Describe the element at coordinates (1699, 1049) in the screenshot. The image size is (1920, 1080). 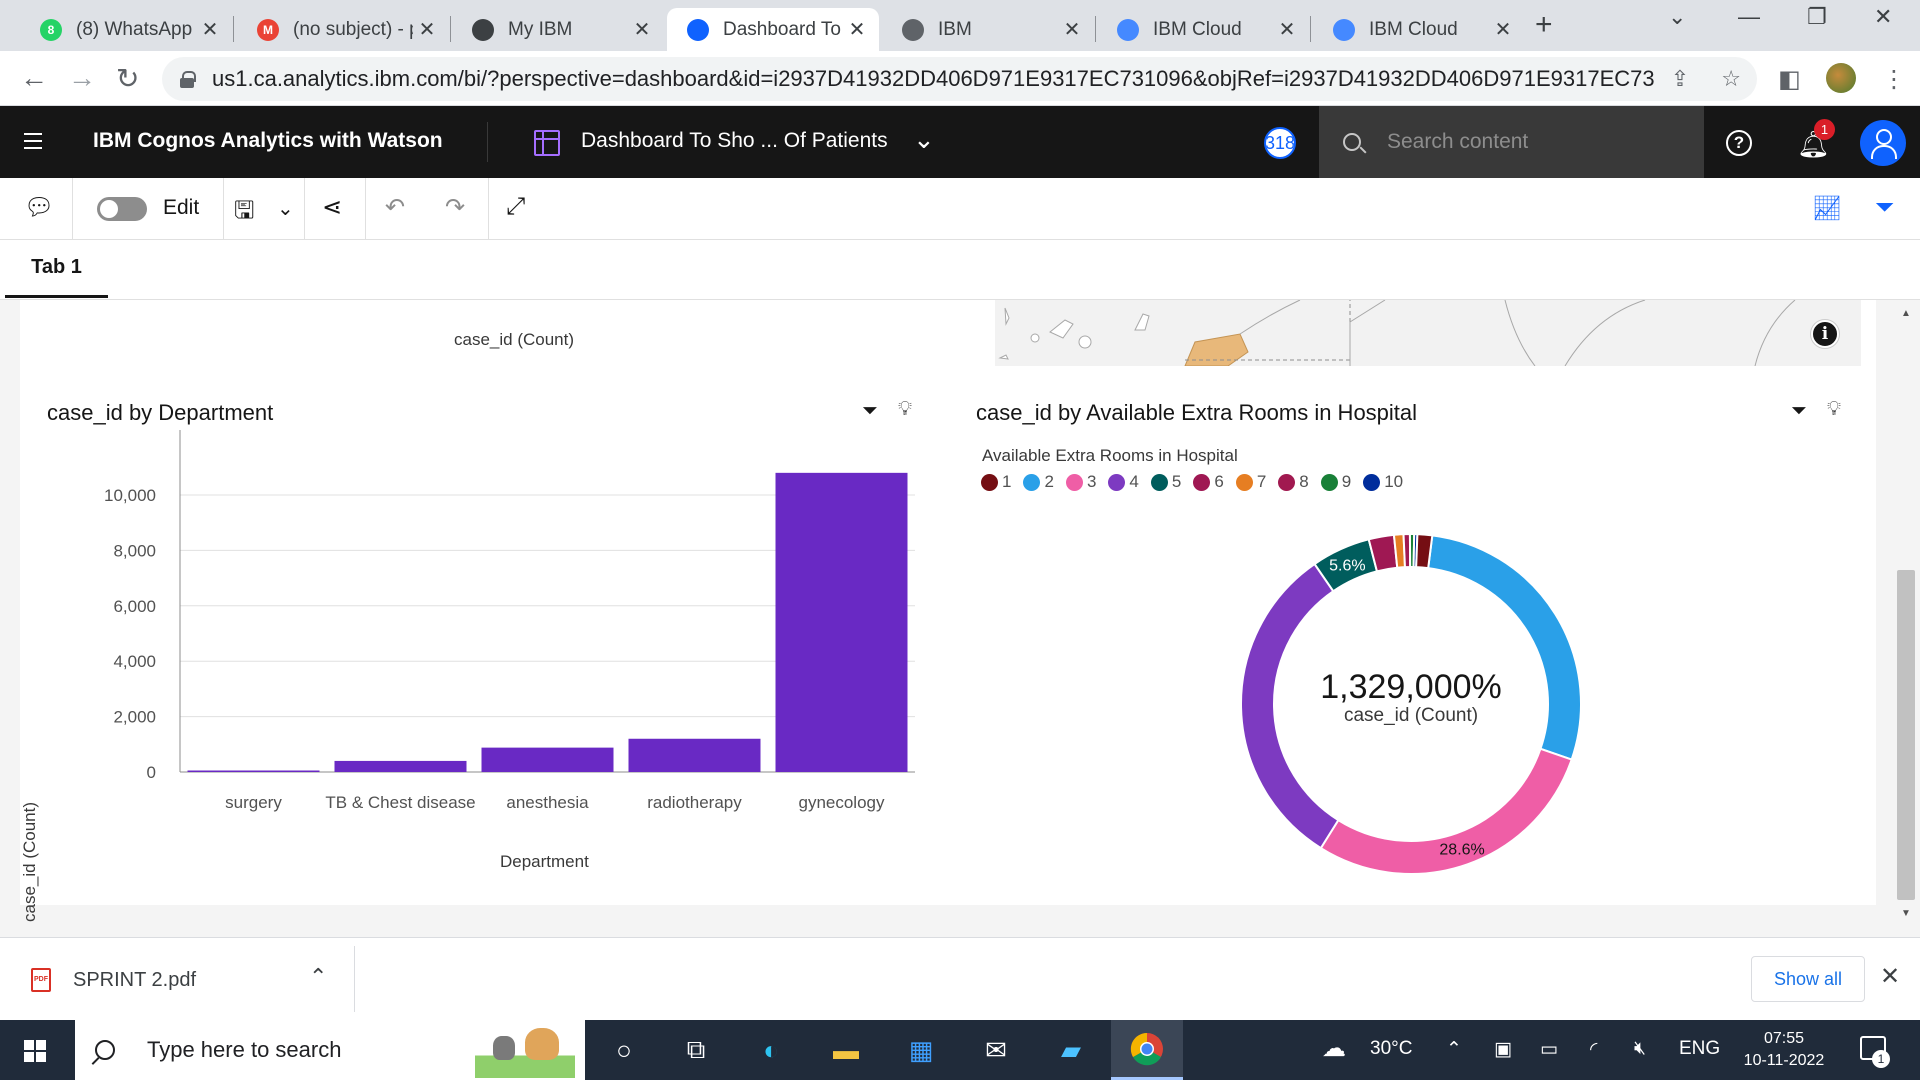
I see `language-indicator: ENG` at that location.